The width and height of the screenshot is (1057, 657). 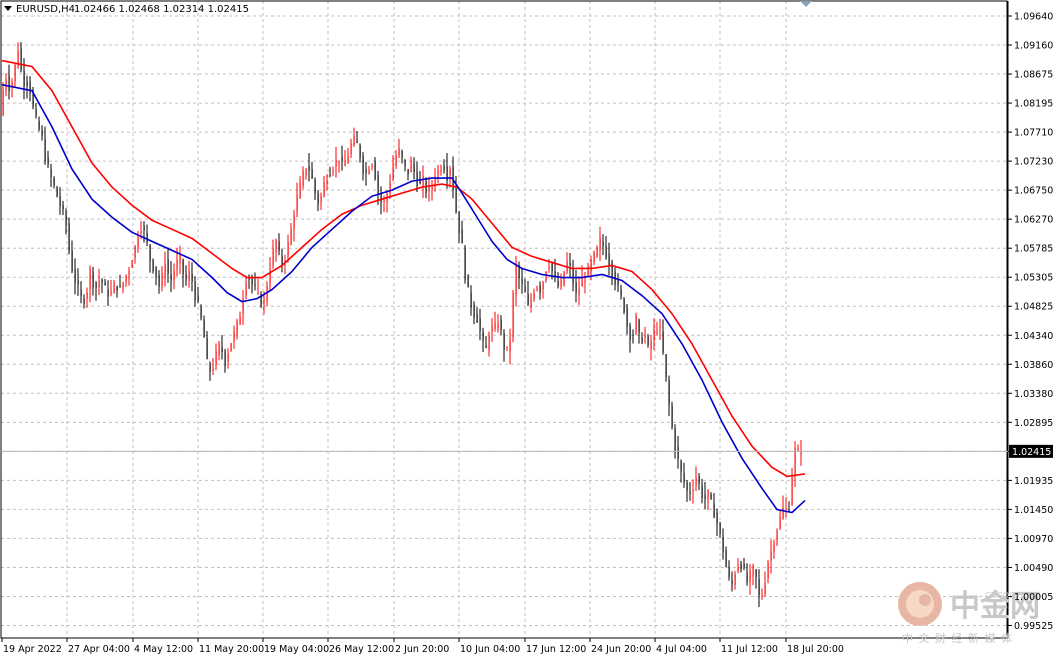 What do you see at coordinates (1033, 220) in the screenshot?
I see `y-tick-label: 1.06270` at bounding box center [1033, 220].